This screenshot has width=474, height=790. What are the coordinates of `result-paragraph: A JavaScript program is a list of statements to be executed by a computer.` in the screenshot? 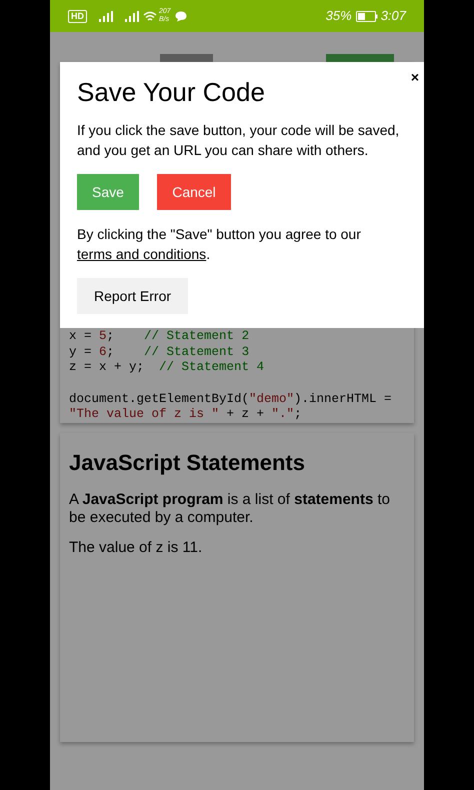 It's located at (230, 509).